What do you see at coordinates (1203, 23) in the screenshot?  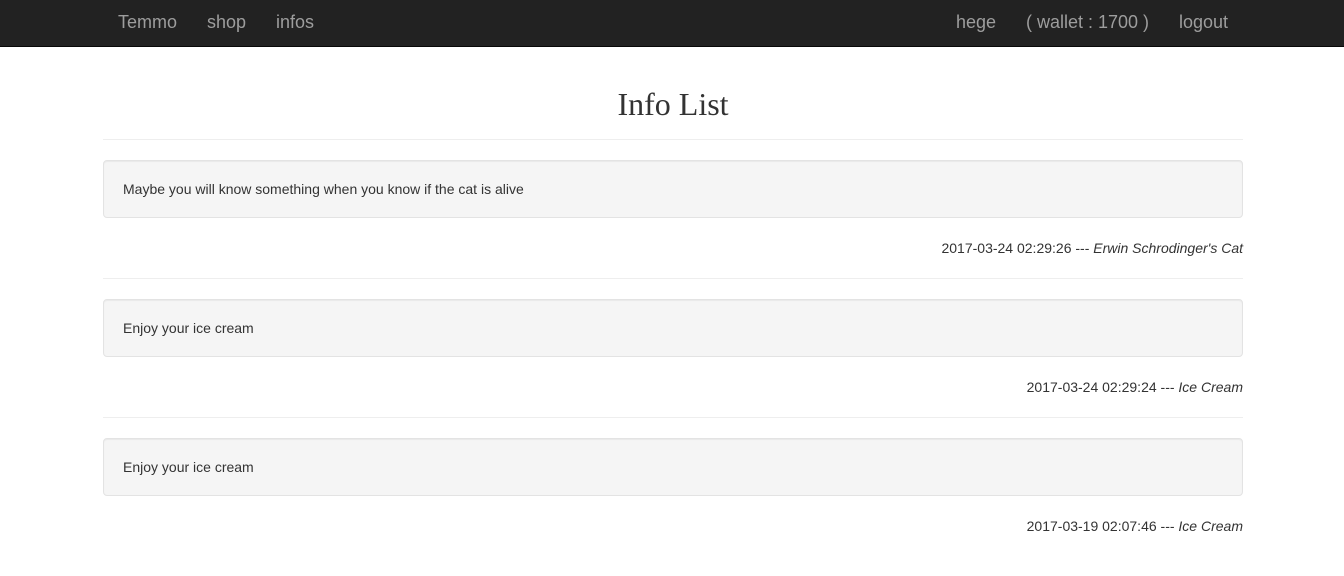 I see `logout-link: logout` at bounding box center [1203, 23].